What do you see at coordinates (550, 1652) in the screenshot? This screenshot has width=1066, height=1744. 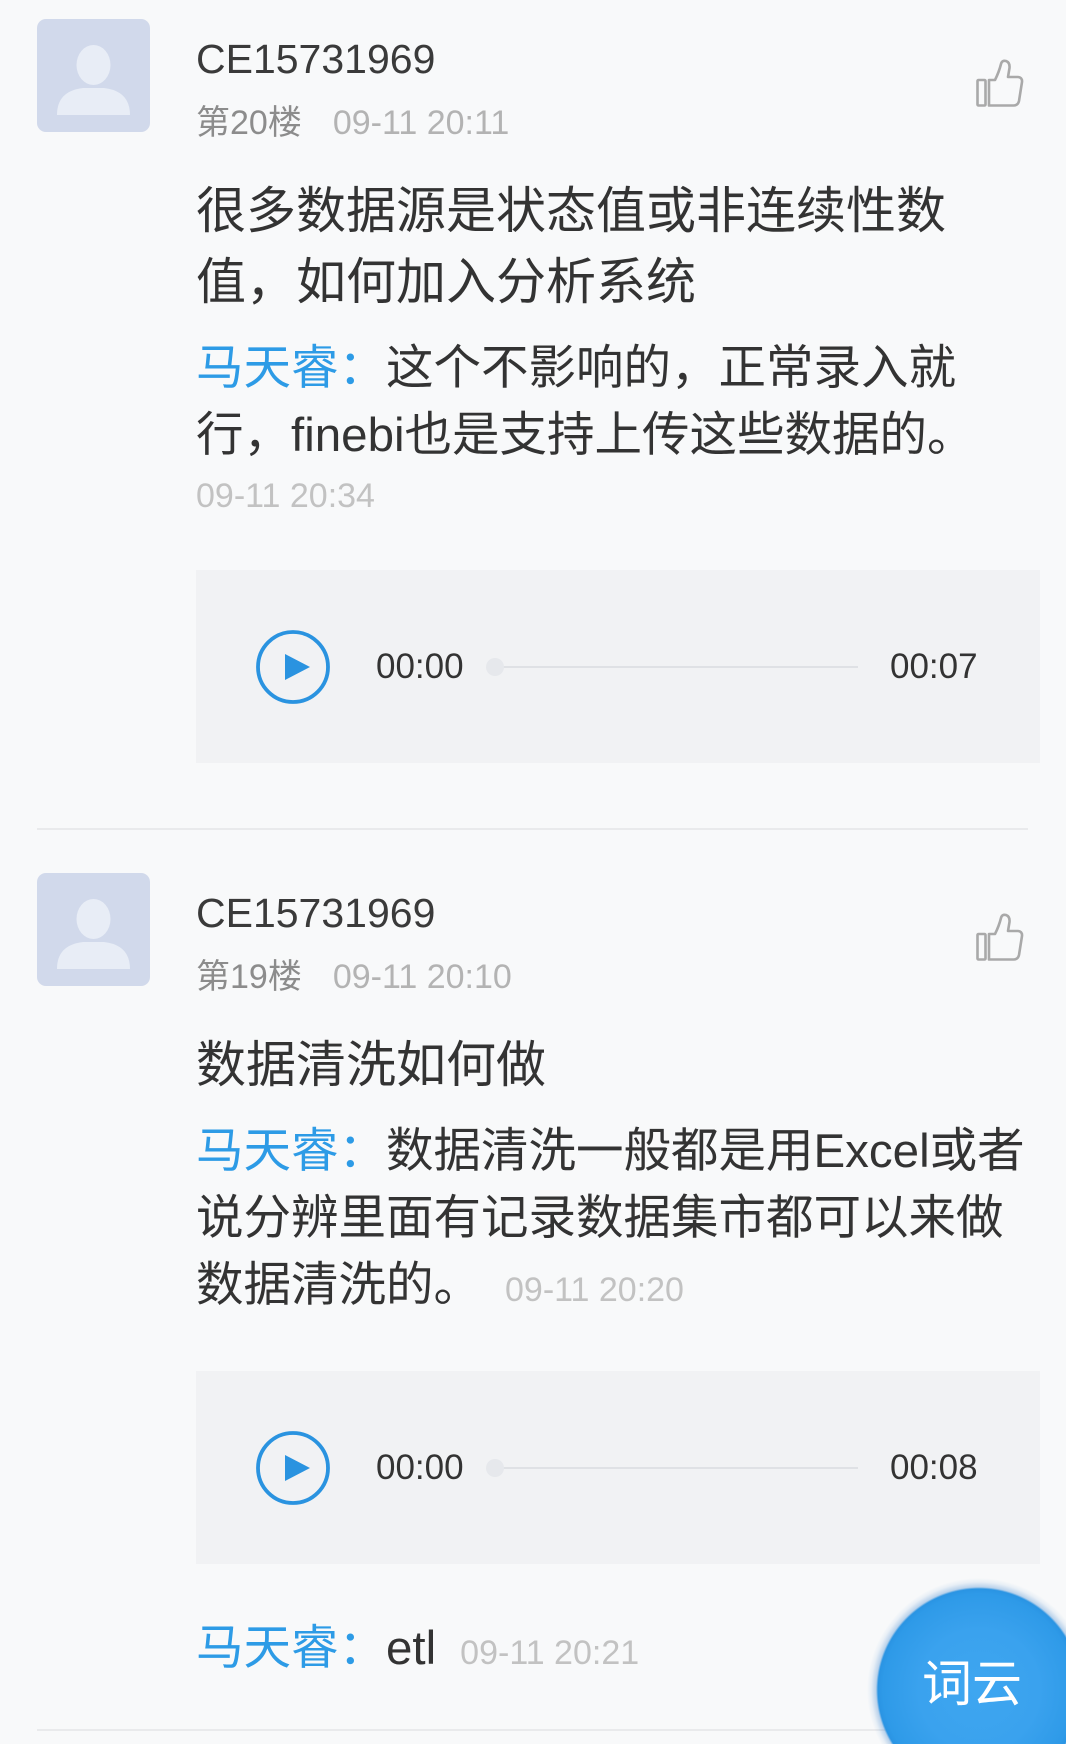 I see `reply-timestamp: 09-11 20:21` at bounding box center [550, 1652].